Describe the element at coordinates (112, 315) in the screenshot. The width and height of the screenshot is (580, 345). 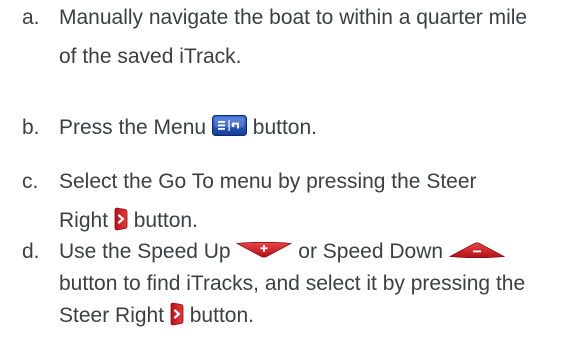
I see `step-text-segment: Steer Right` at that location.